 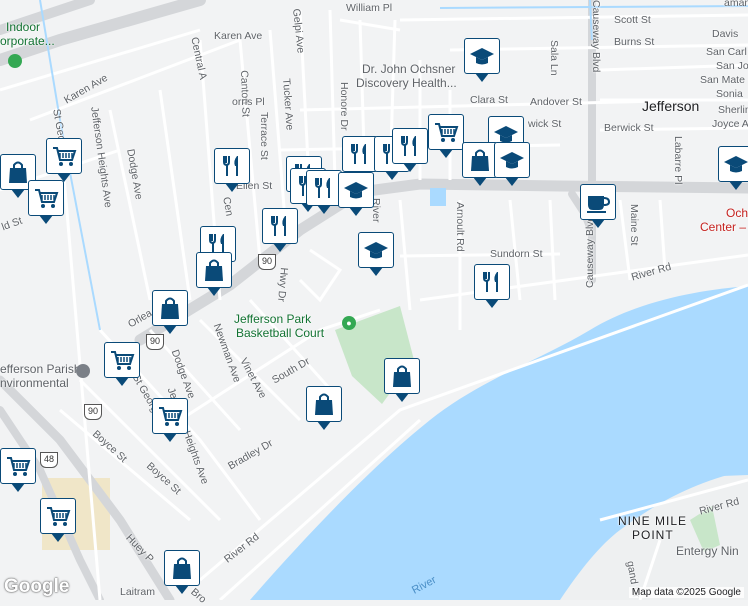 What do you see at coordinates (83, 371) in the screenshot?
I see `parish-marker-icon` at bounding box center [83, 371].